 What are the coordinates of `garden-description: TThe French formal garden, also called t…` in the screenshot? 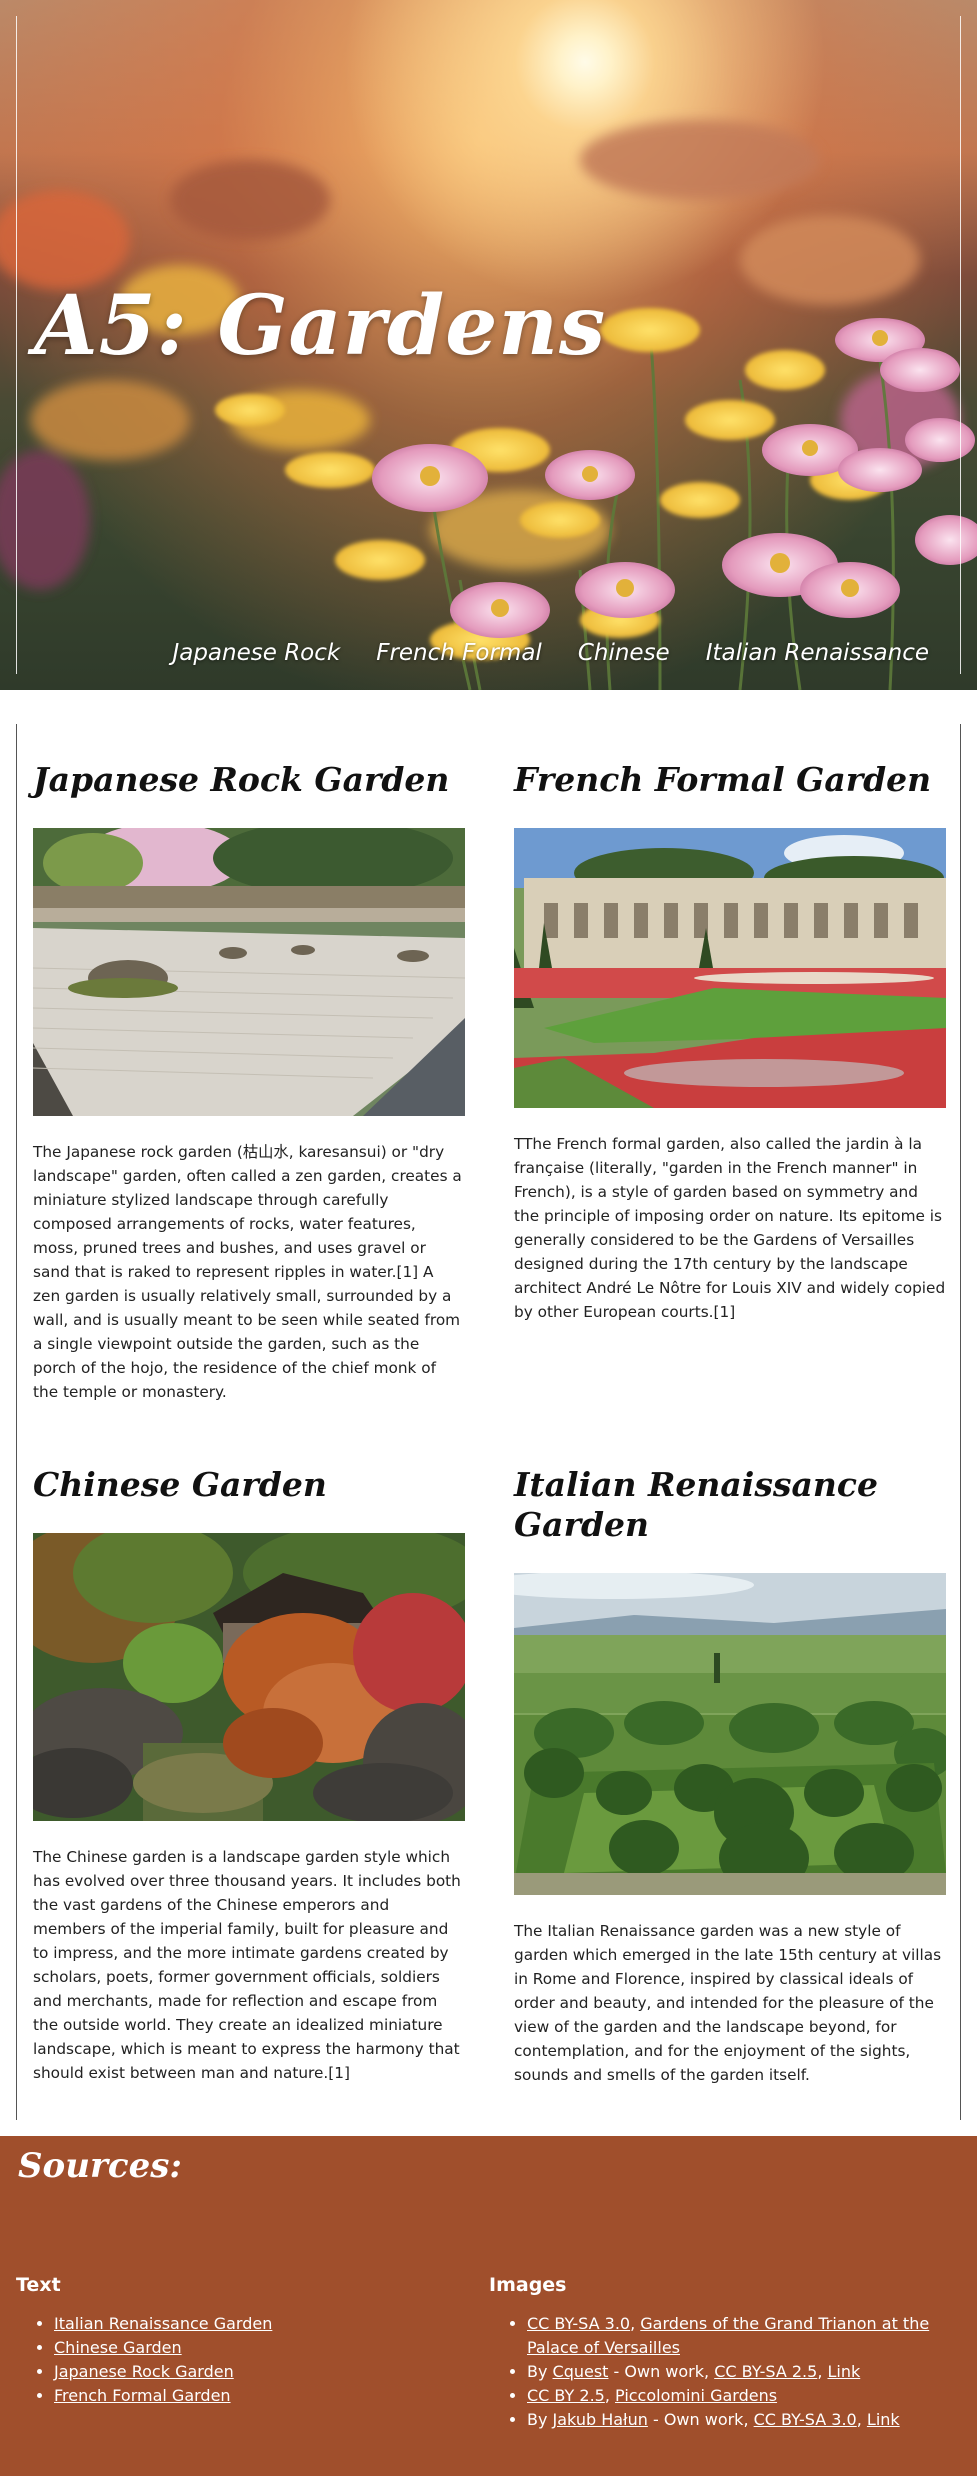 It's located at (730, 1228).